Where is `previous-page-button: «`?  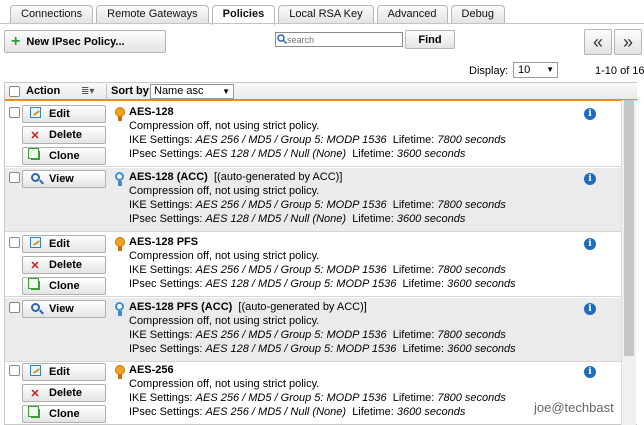
previous-page-button: « is located at coordinates (598, 42).